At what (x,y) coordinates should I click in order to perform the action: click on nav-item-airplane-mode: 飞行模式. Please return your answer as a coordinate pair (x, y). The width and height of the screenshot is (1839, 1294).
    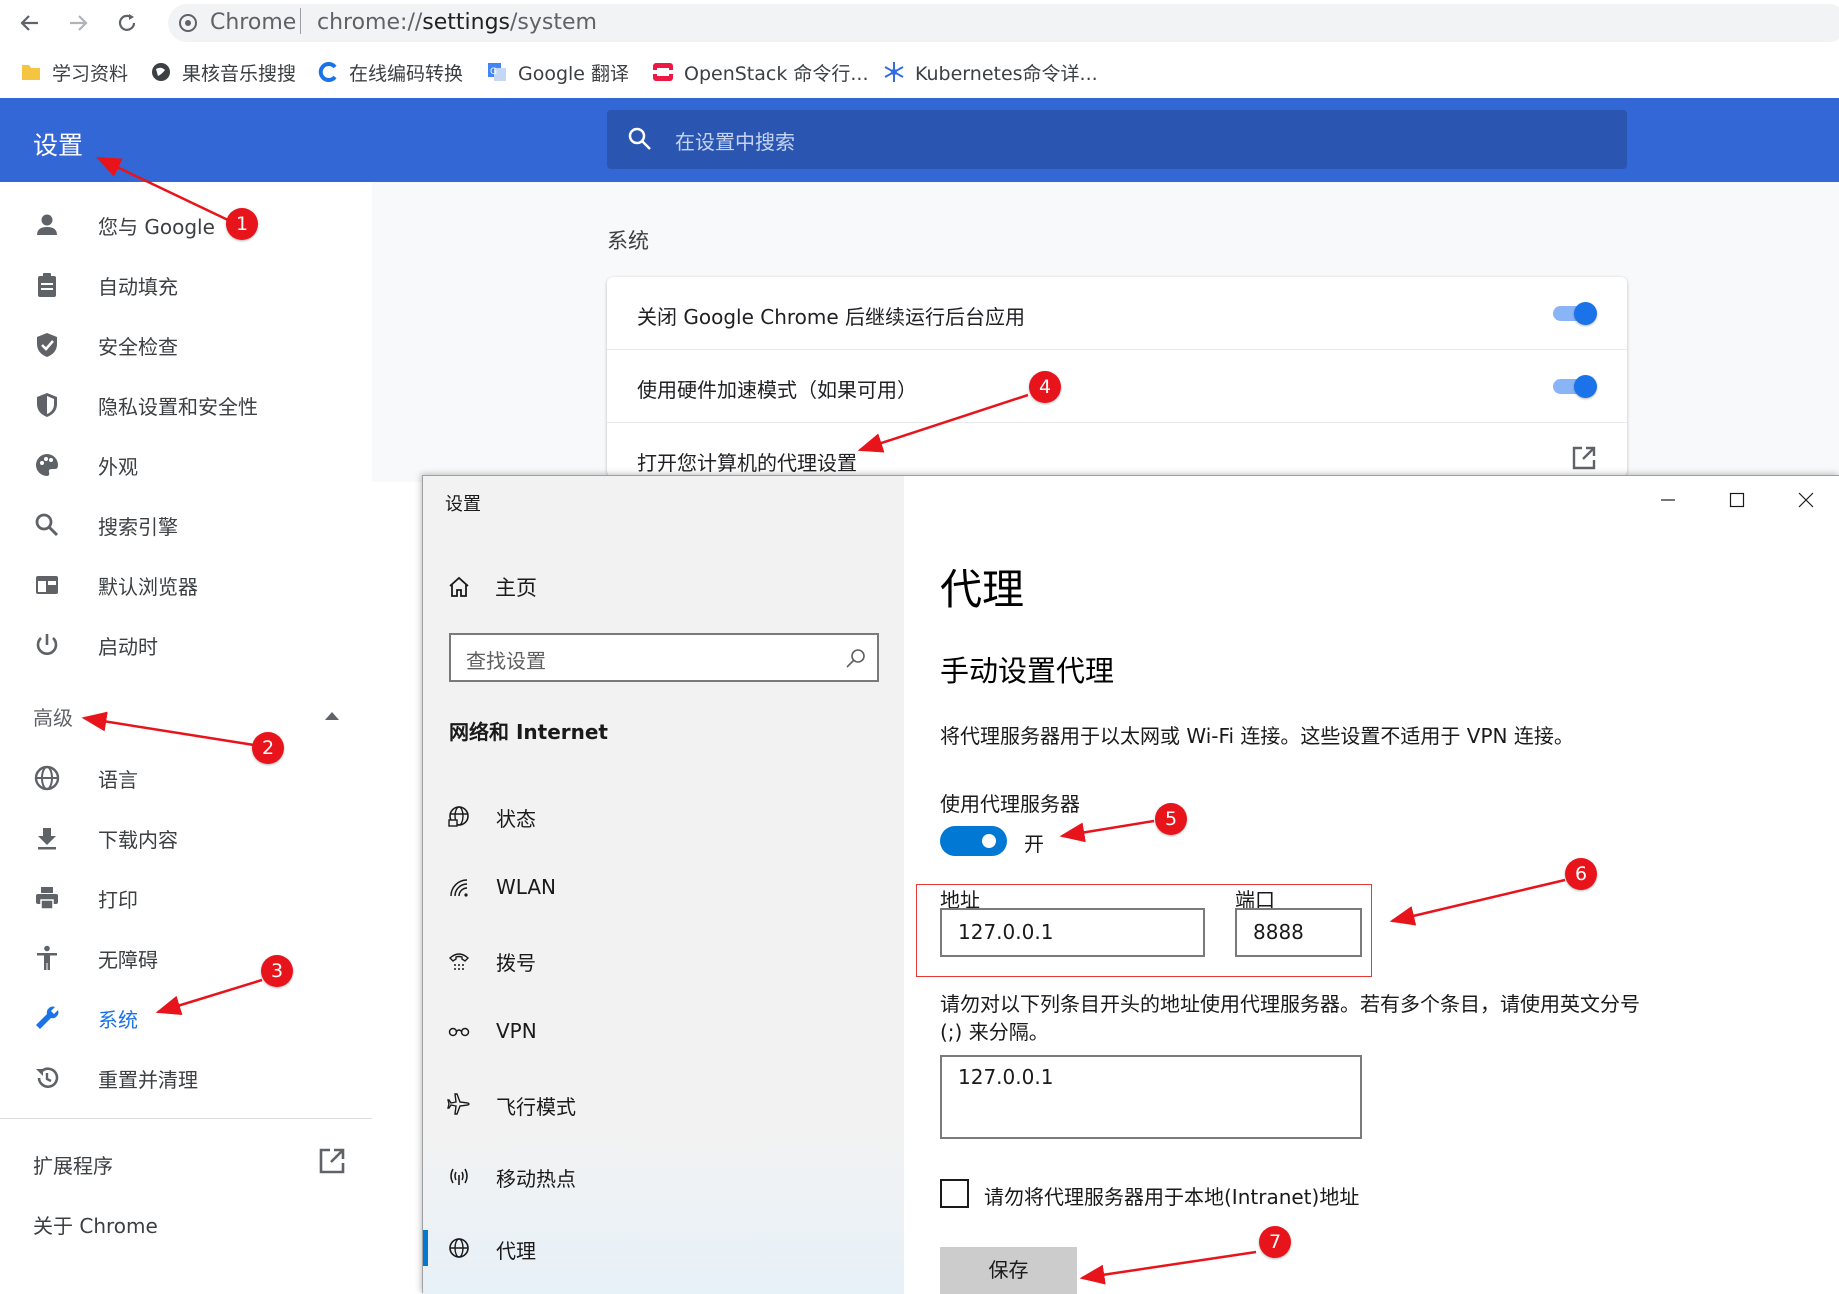
    Looking at the image, I should click on (663, 1104).